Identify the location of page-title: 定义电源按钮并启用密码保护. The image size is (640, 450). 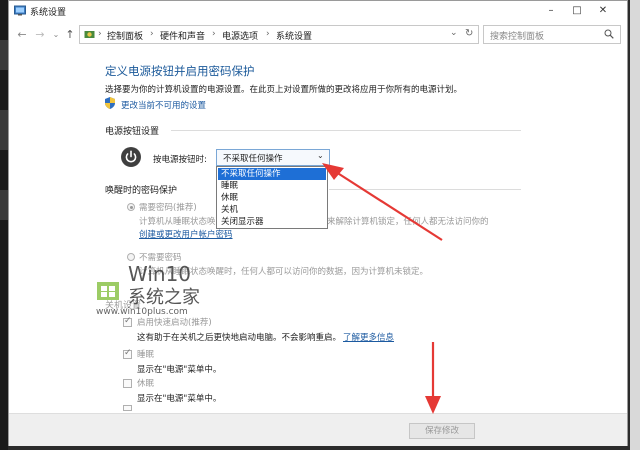
(180, 71).